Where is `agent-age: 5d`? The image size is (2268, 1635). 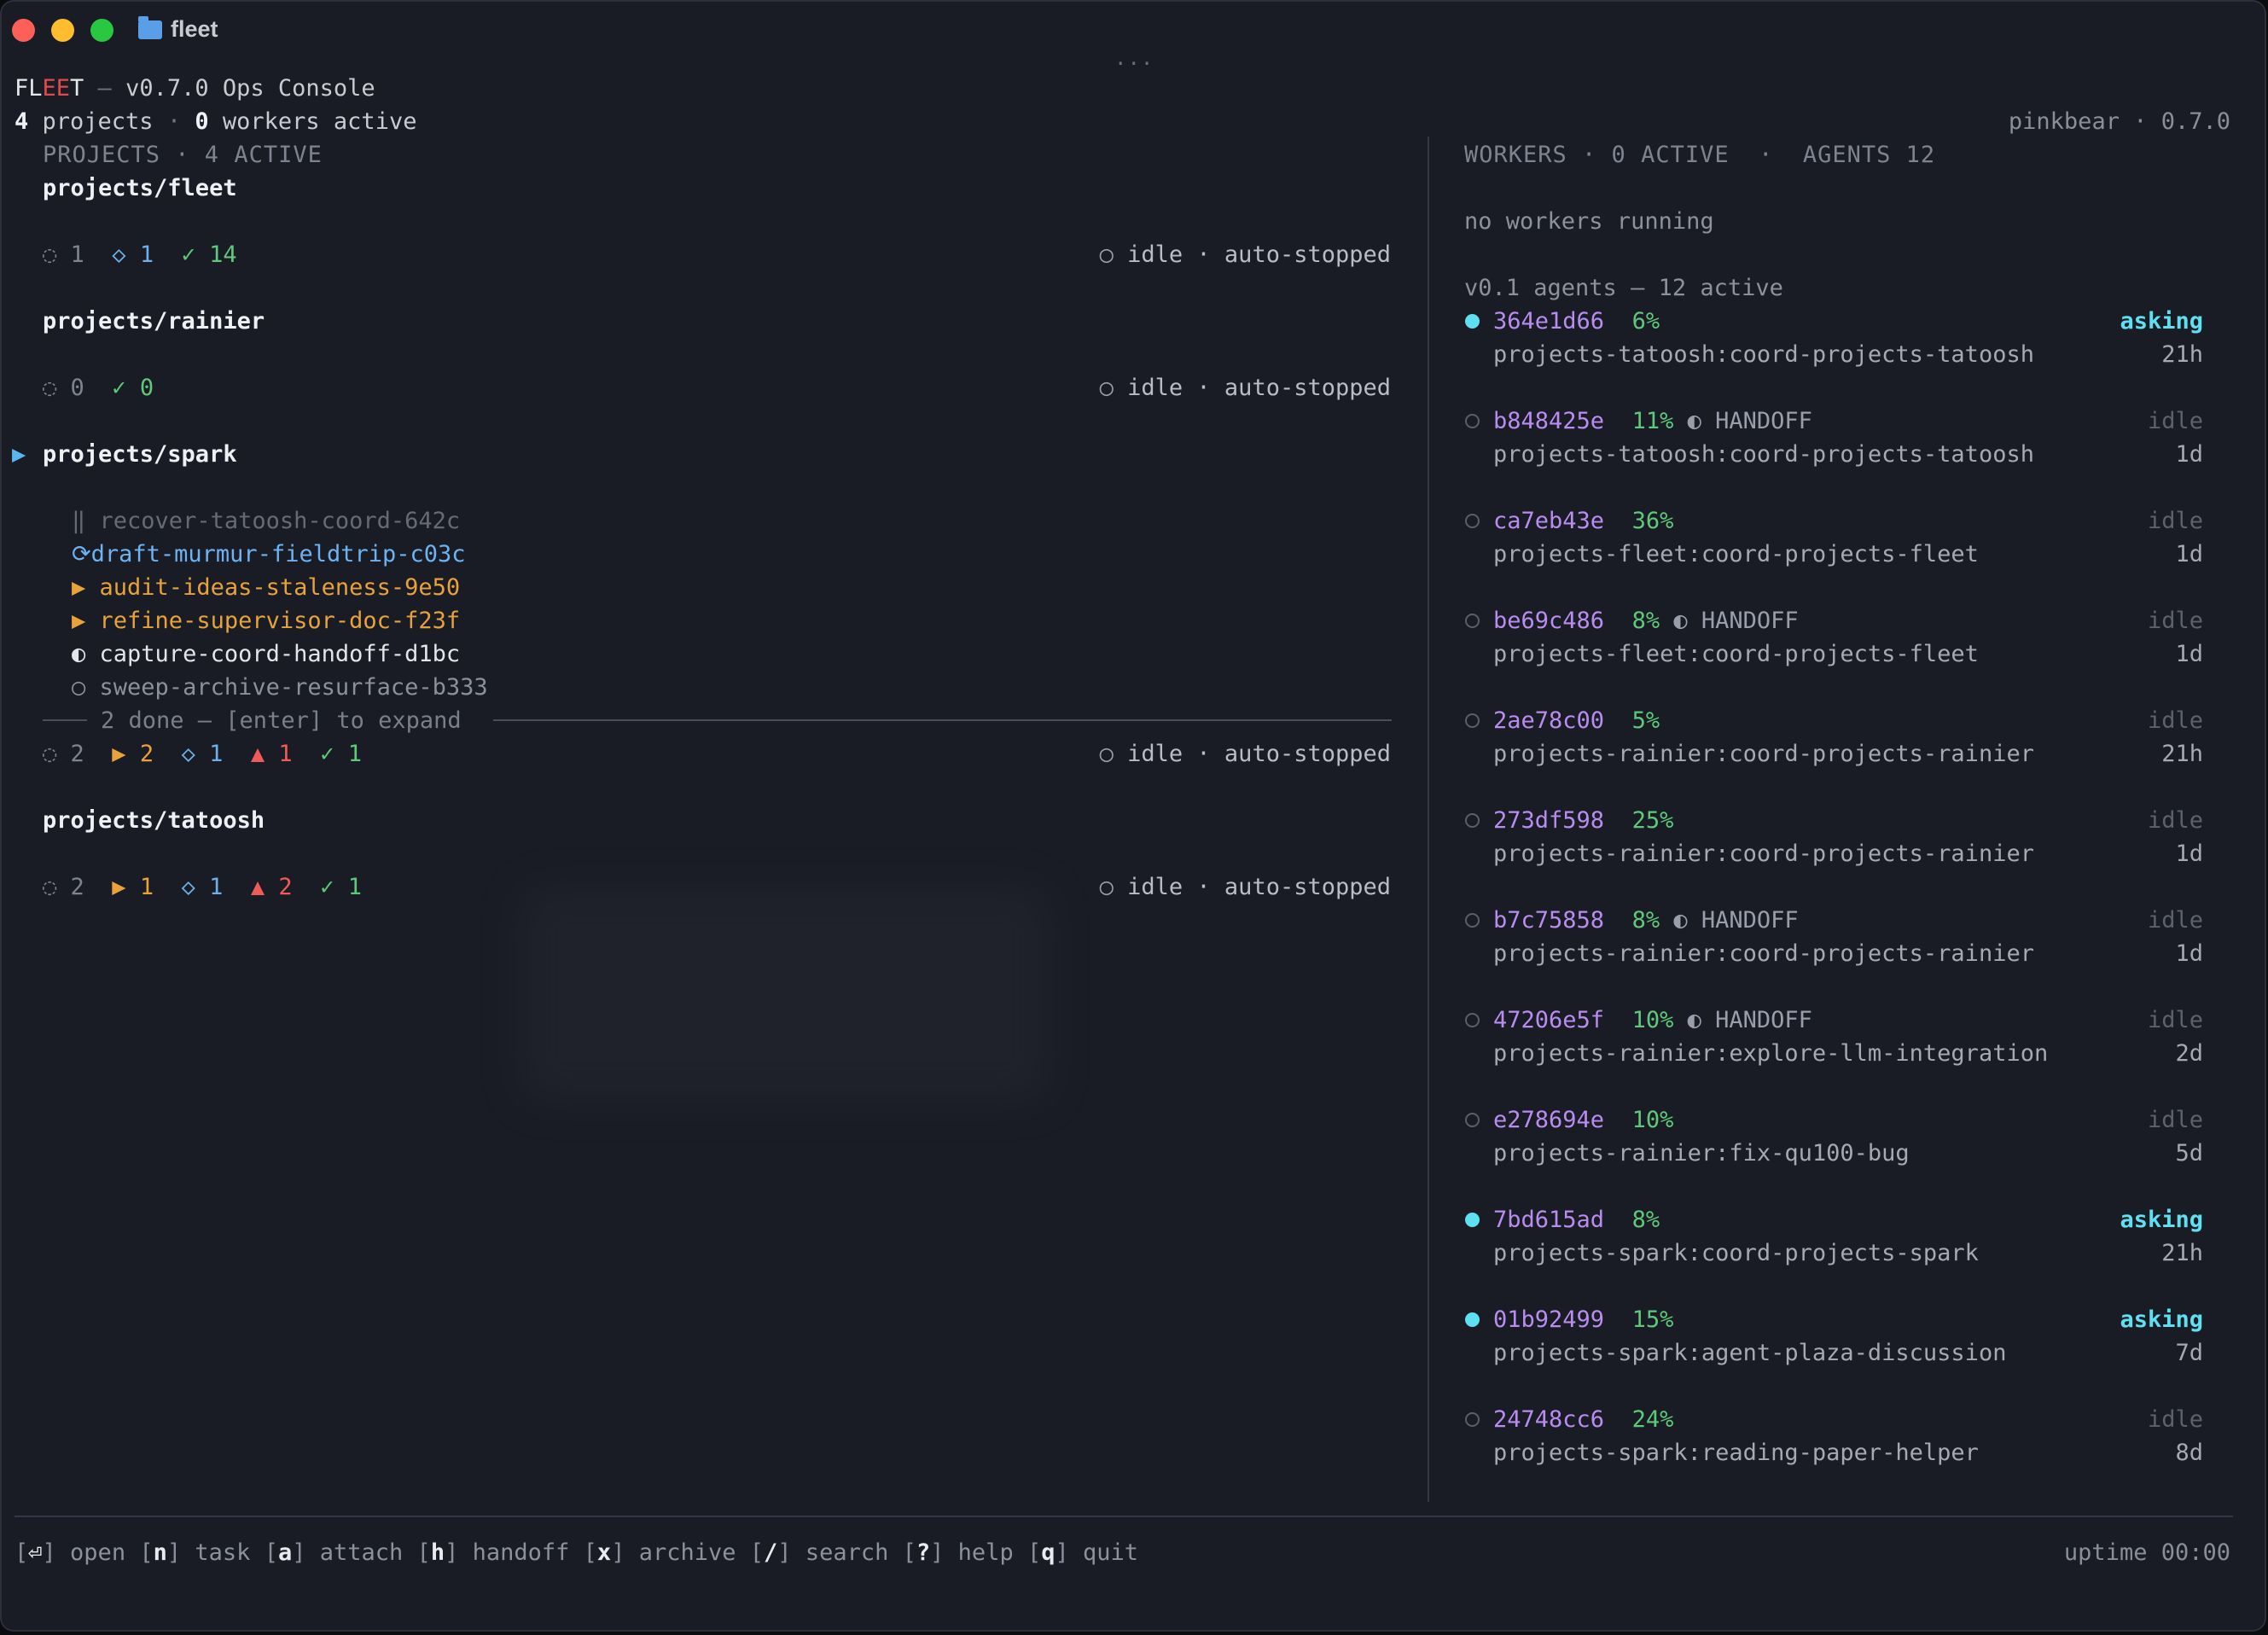
agent-age: 5d is located at coordinates (2189, 1153).